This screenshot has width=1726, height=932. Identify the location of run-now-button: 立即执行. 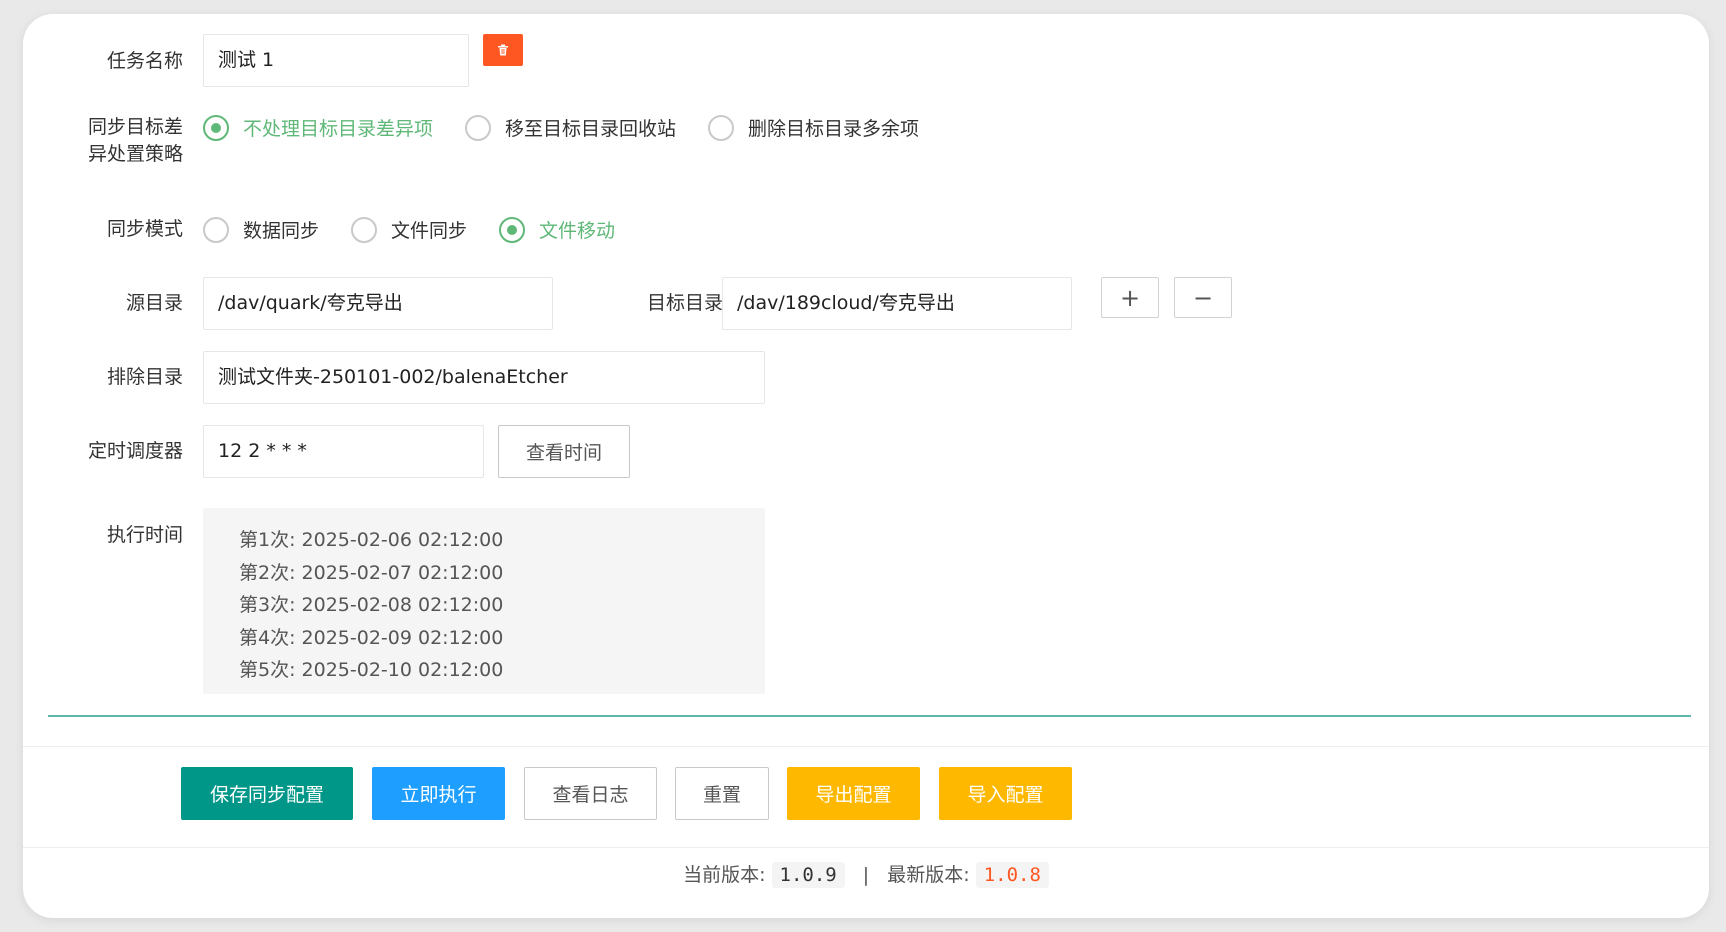
(438, 793).